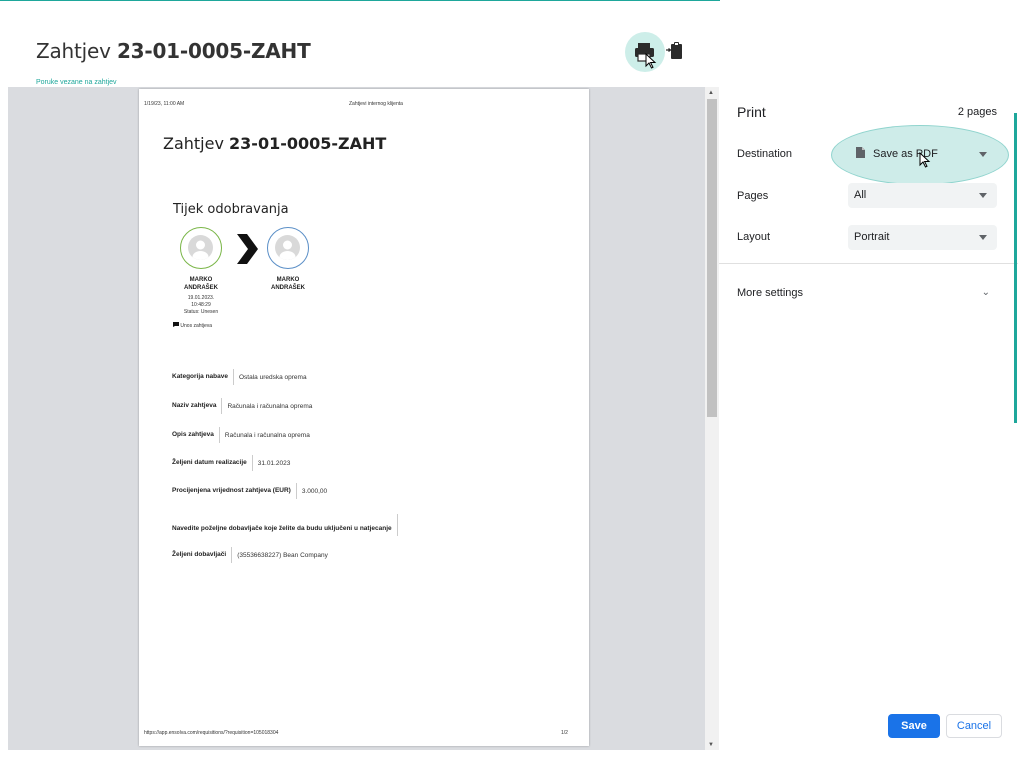 The image size is (1025, 757). I want to click on print-panel-title: Print, so click(751, 112).